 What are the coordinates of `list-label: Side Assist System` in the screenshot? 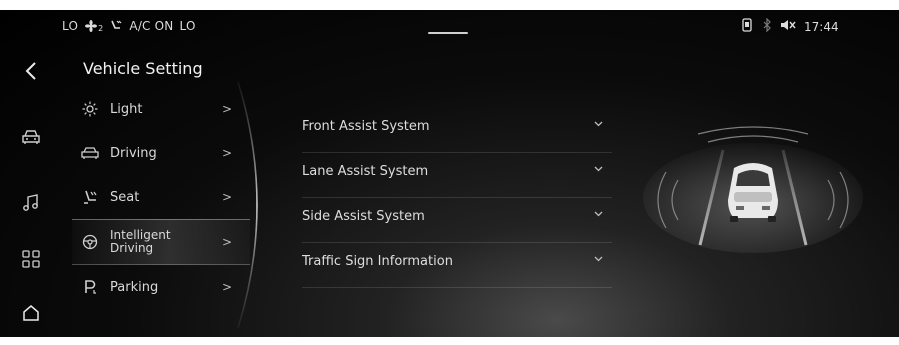 It's located at (363, 216).